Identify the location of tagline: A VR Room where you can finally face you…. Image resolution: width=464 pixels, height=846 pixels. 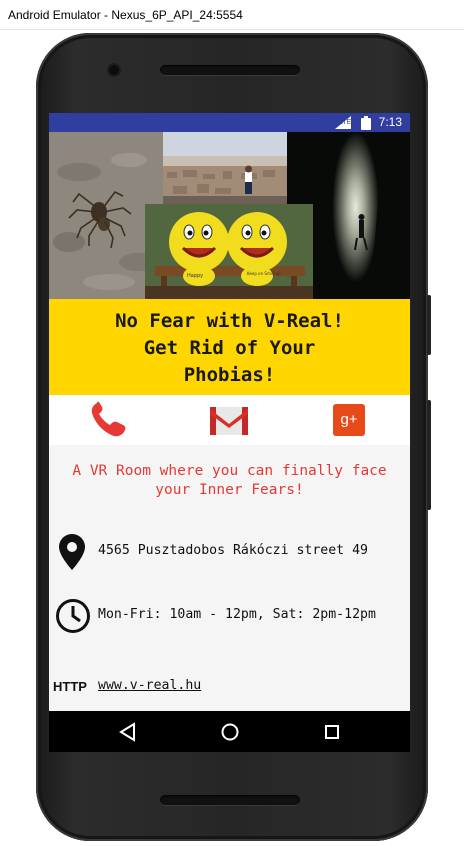
(229, 480).